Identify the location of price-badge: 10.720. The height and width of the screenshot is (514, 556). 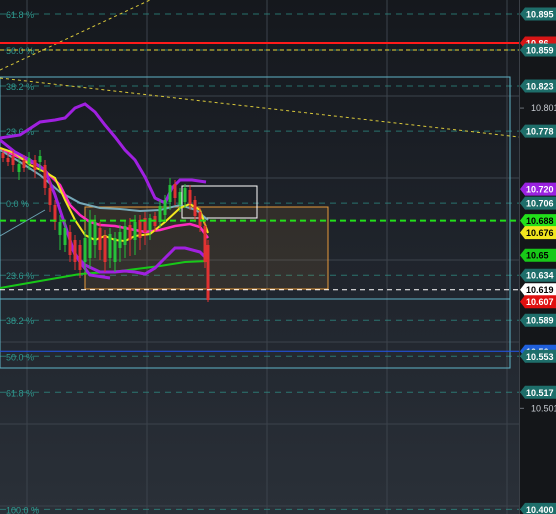
(538, 189).